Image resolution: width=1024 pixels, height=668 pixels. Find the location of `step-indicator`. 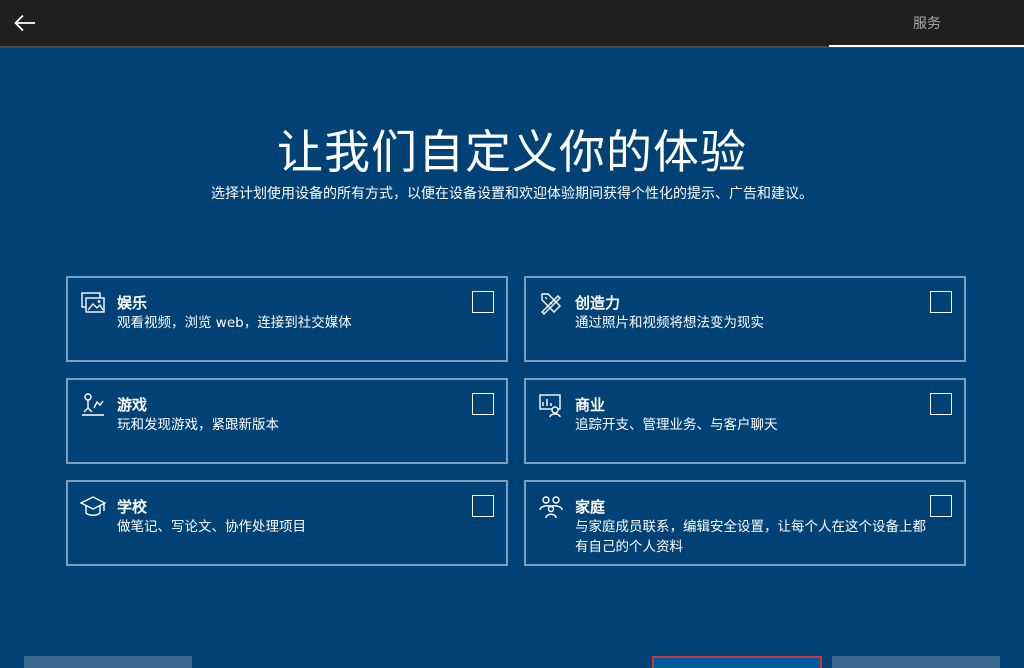

step-indicator is located at coordinates (926, 46).